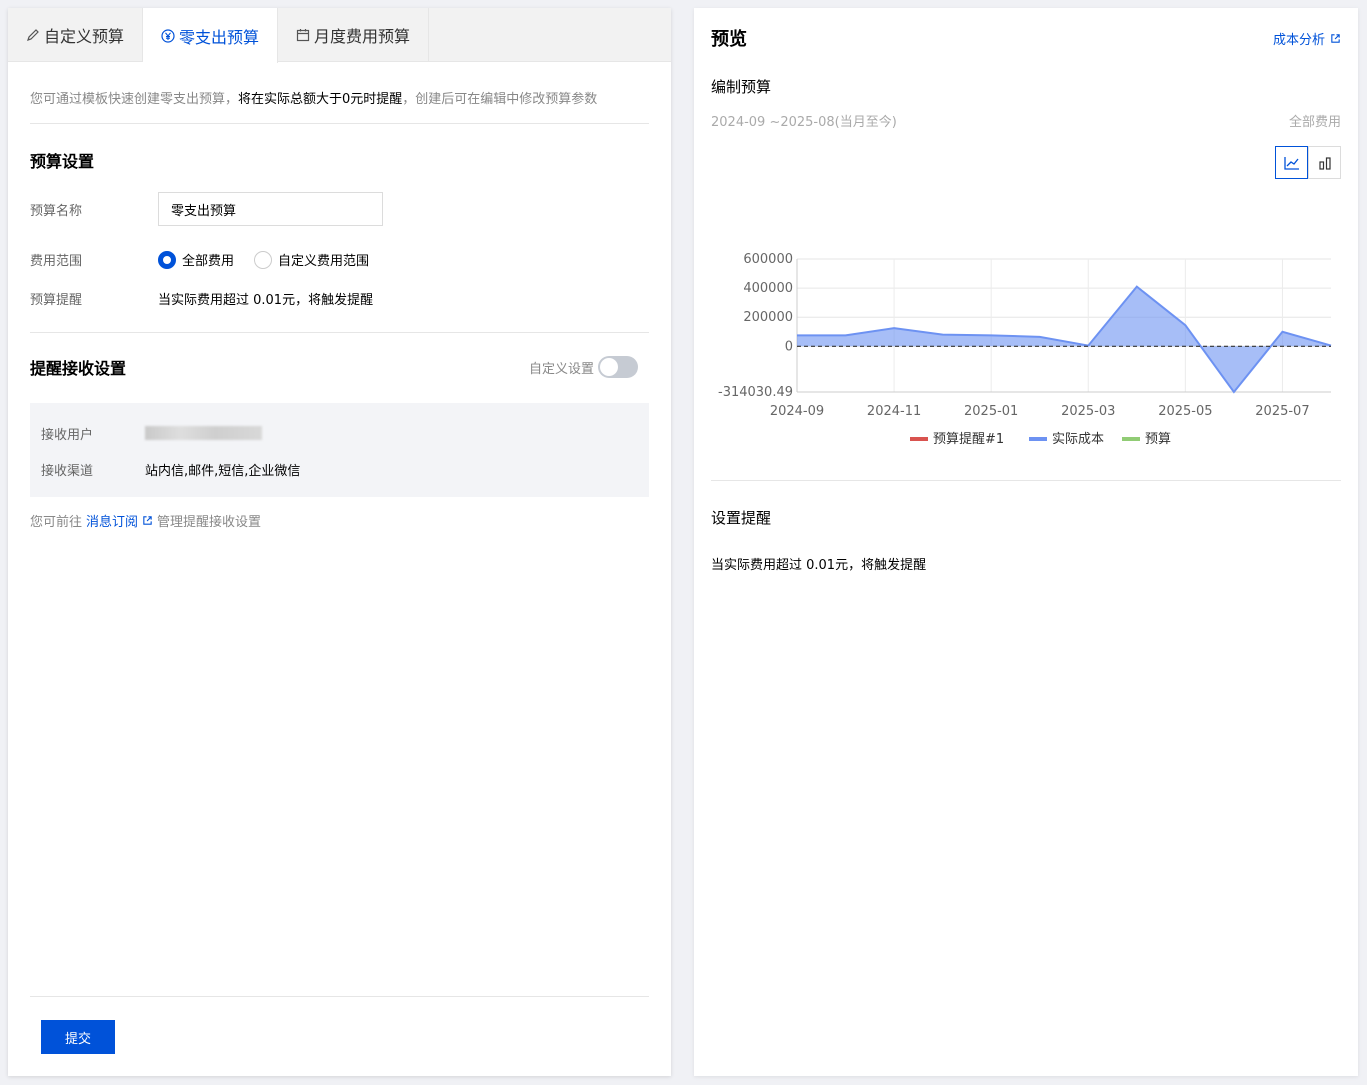 This screenshot has height=1085, width=1367. What do you see at coordinates (263, 259) in the screenshot?
I see `radio-dot` at bounding box center [263, 259].